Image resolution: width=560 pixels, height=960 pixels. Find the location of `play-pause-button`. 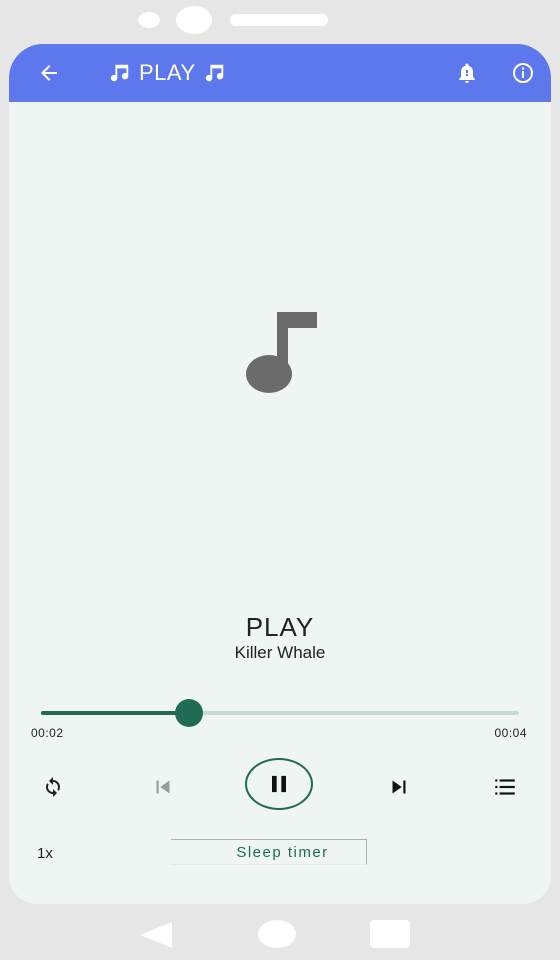

play-pause-button is located at coordinates (279, 784).